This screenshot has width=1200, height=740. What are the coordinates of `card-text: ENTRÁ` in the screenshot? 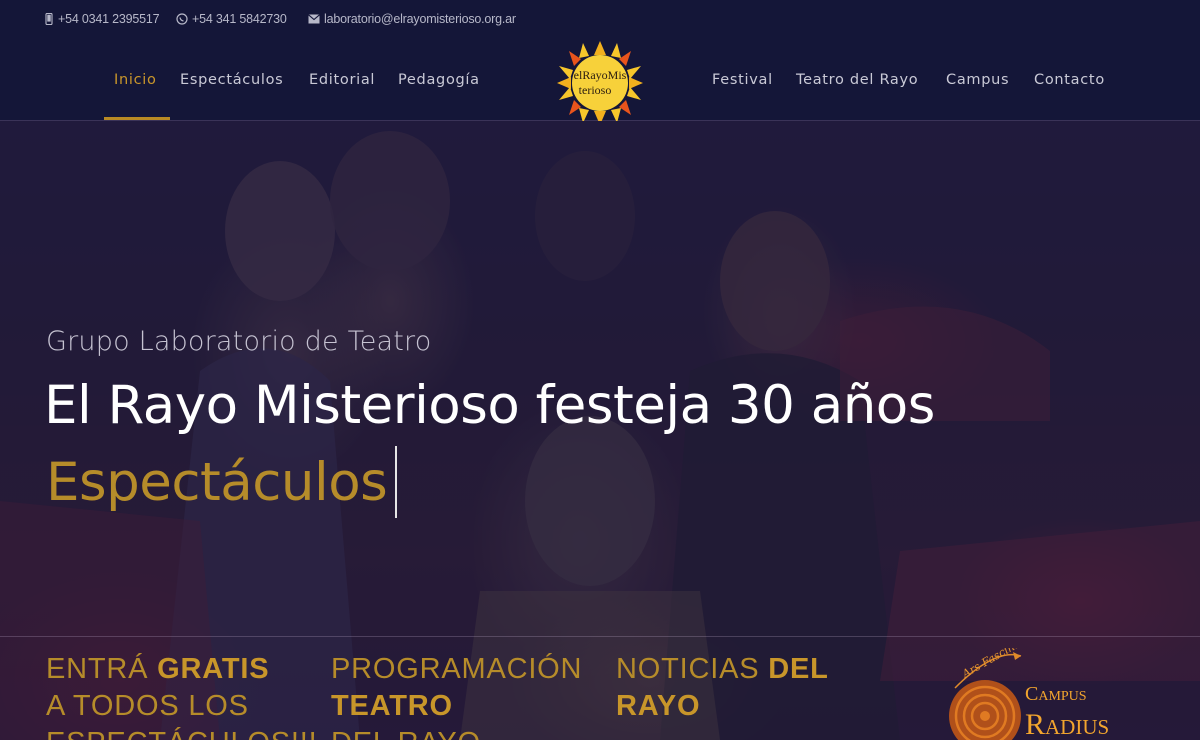 It's located at (102, 669).